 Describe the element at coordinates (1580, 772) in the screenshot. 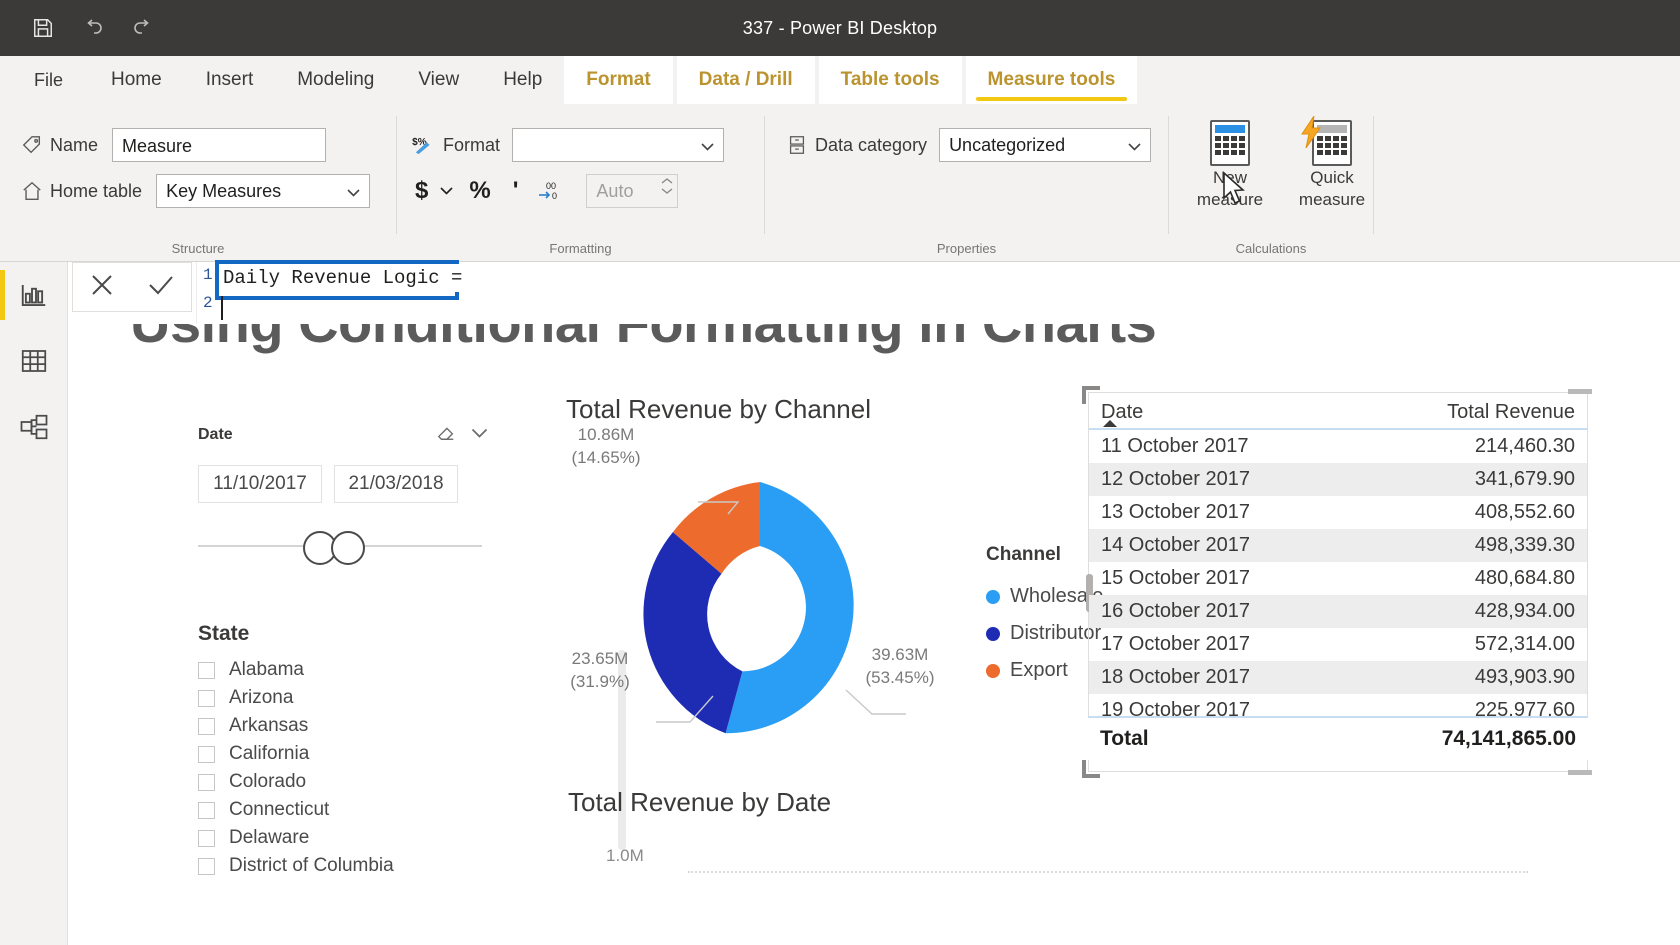

I see `resize-handle-bottom` at that location.